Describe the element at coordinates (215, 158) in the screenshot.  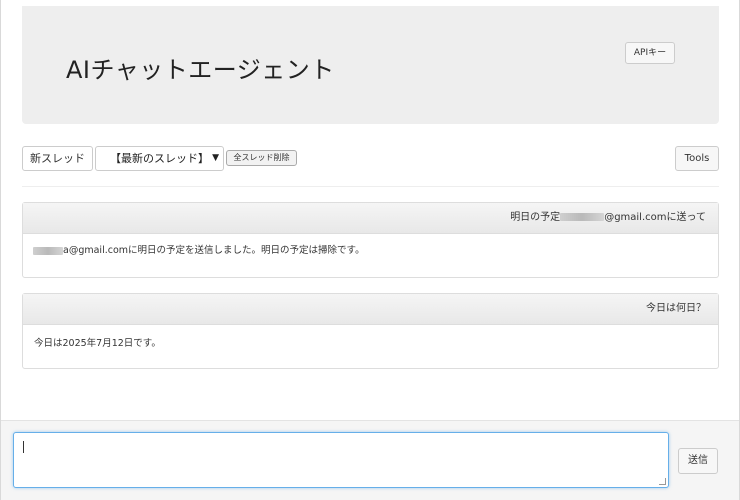
I see `chevron-down-icon: ▼` at that location.